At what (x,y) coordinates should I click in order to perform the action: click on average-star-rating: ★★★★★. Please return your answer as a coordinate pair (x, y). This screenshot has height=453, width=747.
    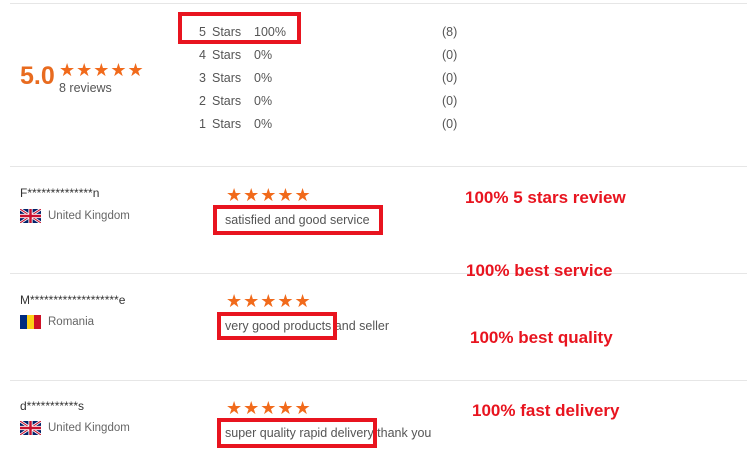
    Looking at the image, I should click on (102, 70).